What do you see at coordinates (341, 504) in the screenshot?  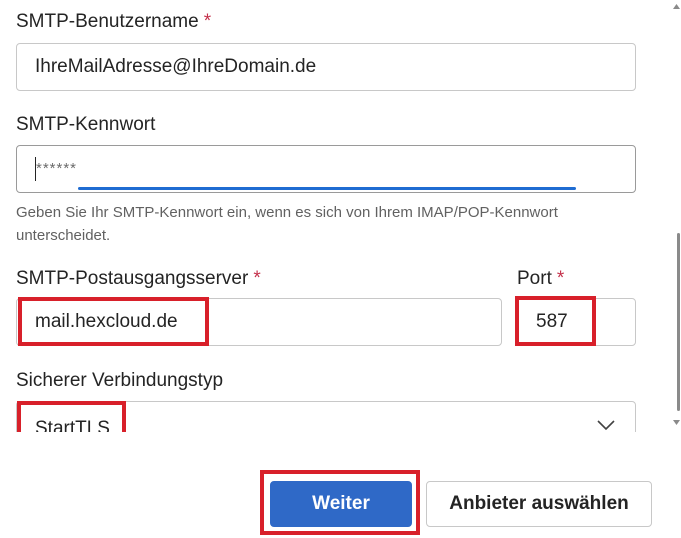 I see `next-button: Weiter` at bounding box center [341, 504].